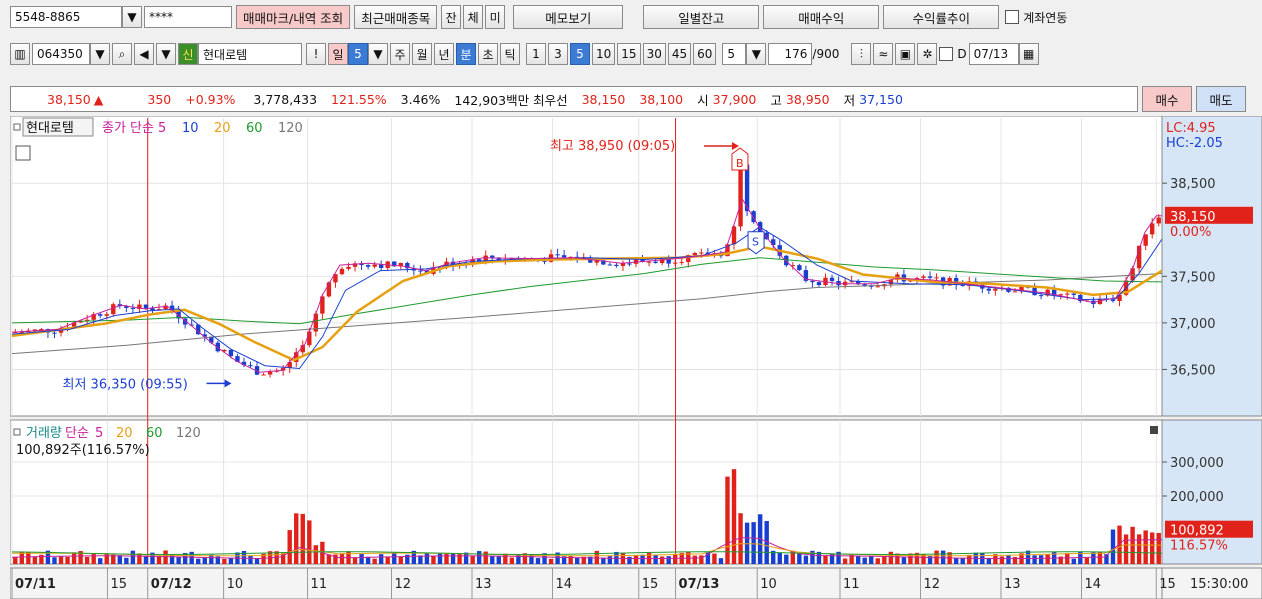 This screenshot has width=1262, height=599. I want to click on trade-volume: 3,778,433, so click(285, 99).